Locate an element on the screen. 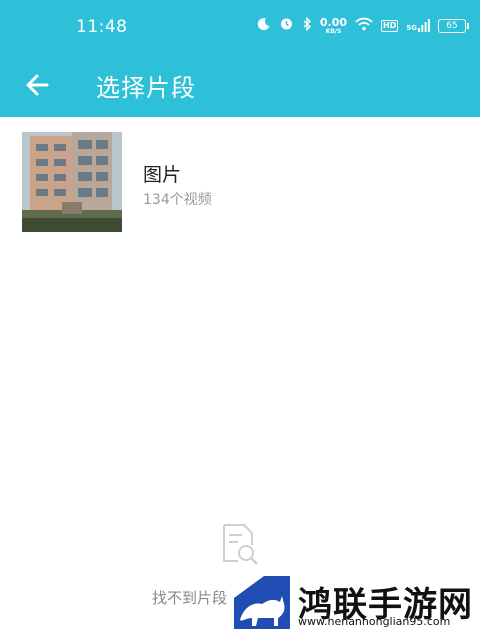  back-arrow-icon is located at coordinates (37, 85).